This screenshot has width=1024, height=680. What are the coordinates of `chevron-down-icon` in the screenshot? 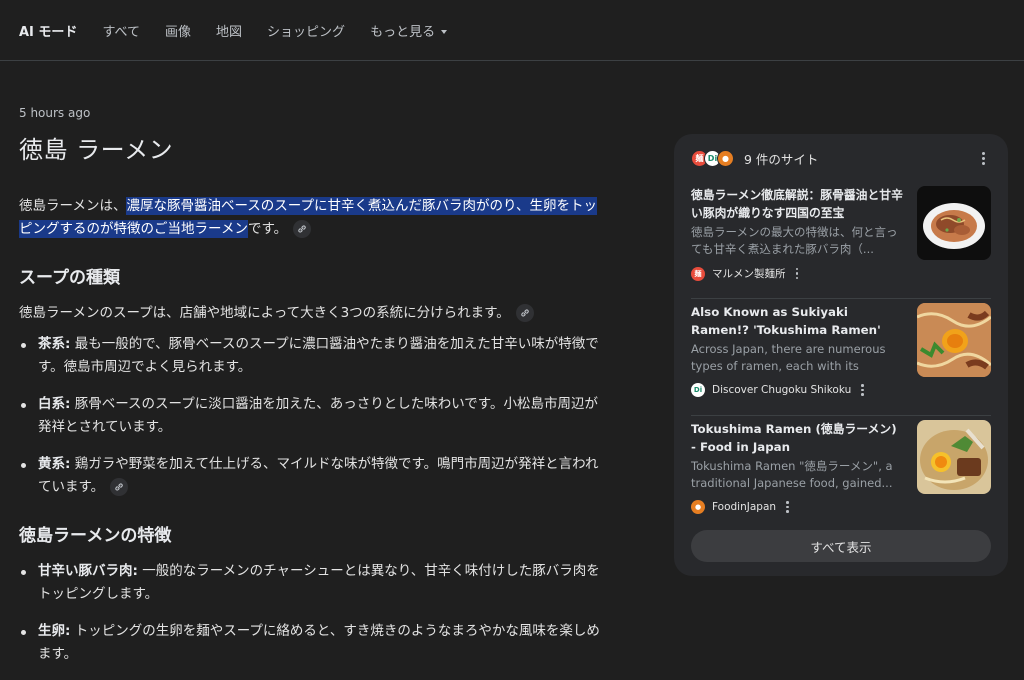 It's located at (444, 32).